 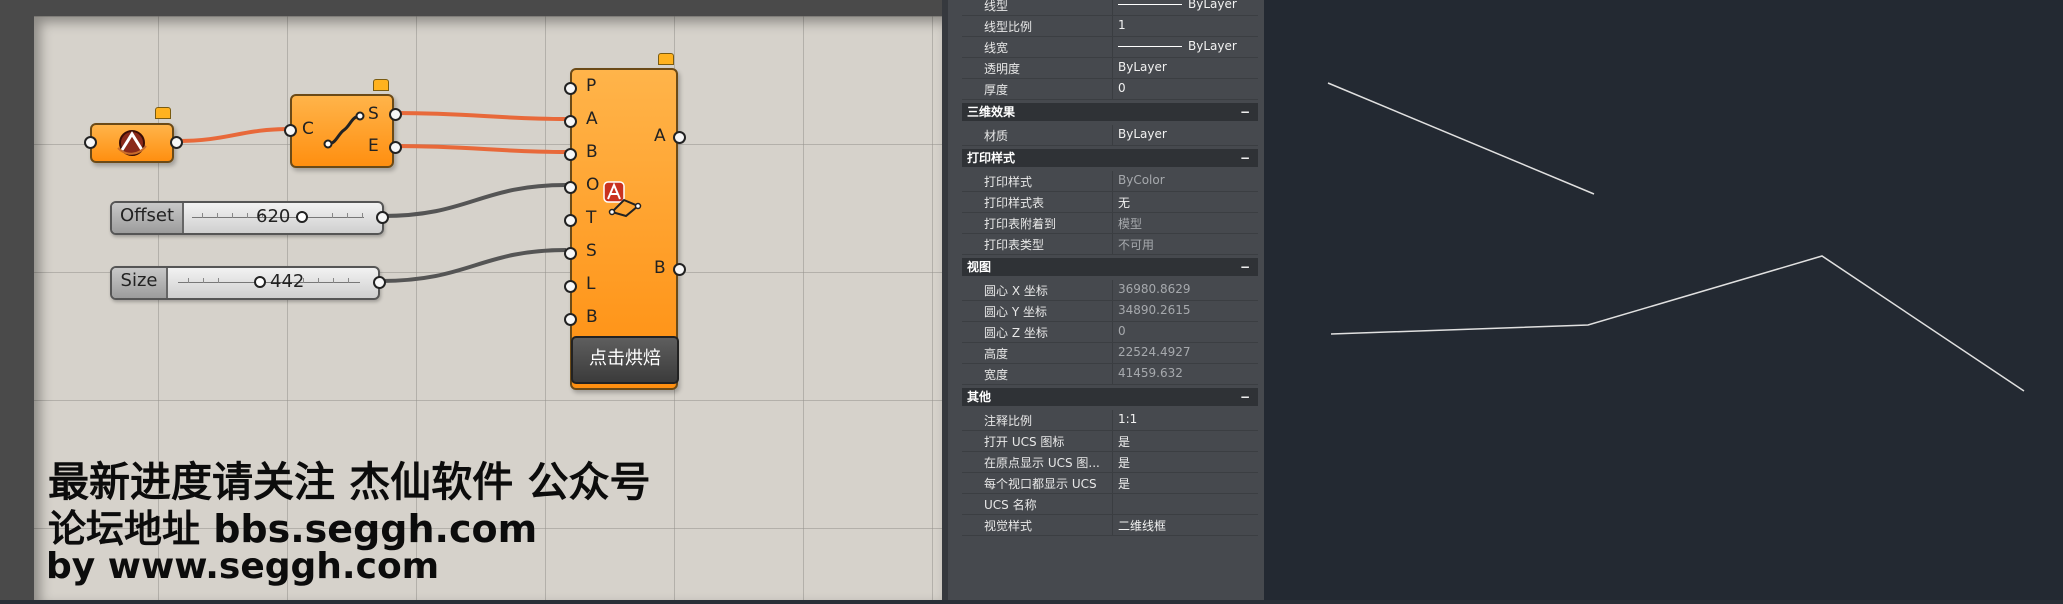 What do you see at coordinates (1008, 27) in the screenshot?
I see `property-key: 线型比例` at bounding box center [1008, 27].